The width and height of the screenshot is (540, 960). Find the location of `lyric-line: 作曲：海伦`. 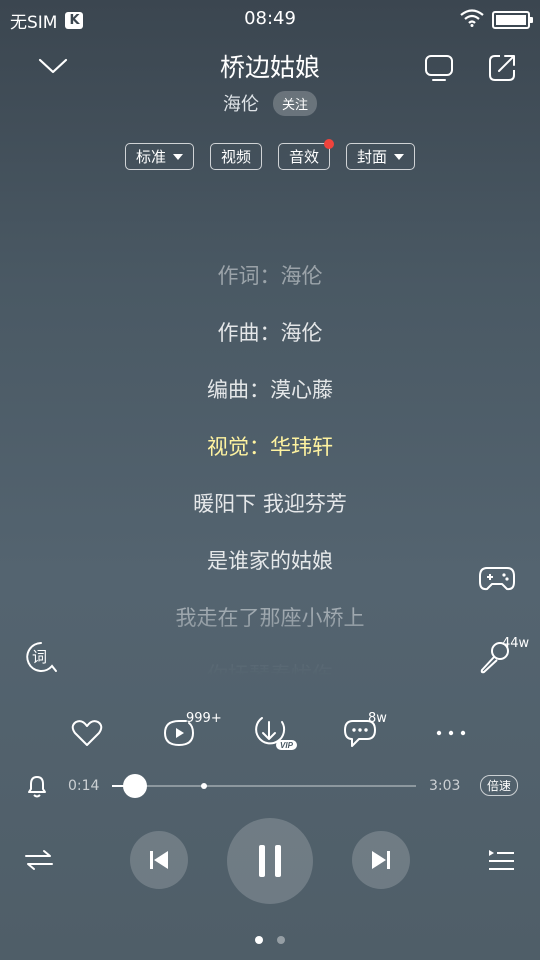

lyric-line: 作曲：海伦 is located at coordinates (270, 333).